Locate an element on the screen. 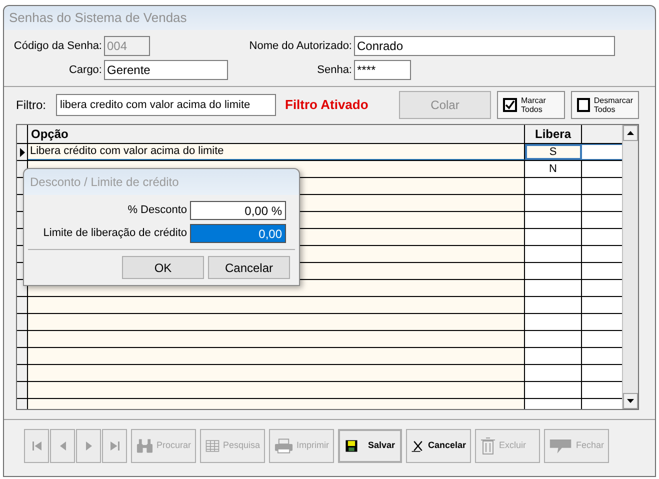  button-label: Desmarcar Todos is located at coordinates (613, 105).